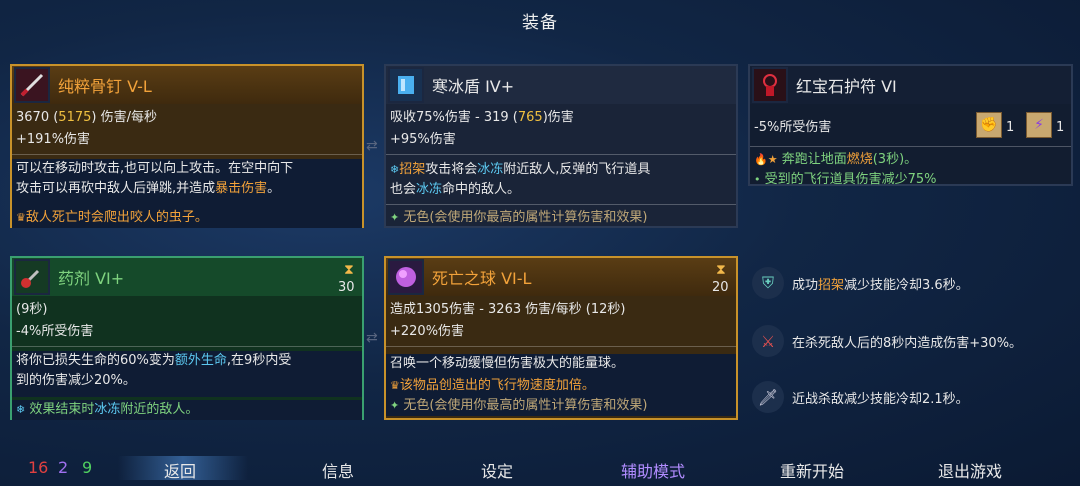 This screenshot has width=1080, height=486. I want to click on scroll-brutality-count: 1, so click(1010, 127).